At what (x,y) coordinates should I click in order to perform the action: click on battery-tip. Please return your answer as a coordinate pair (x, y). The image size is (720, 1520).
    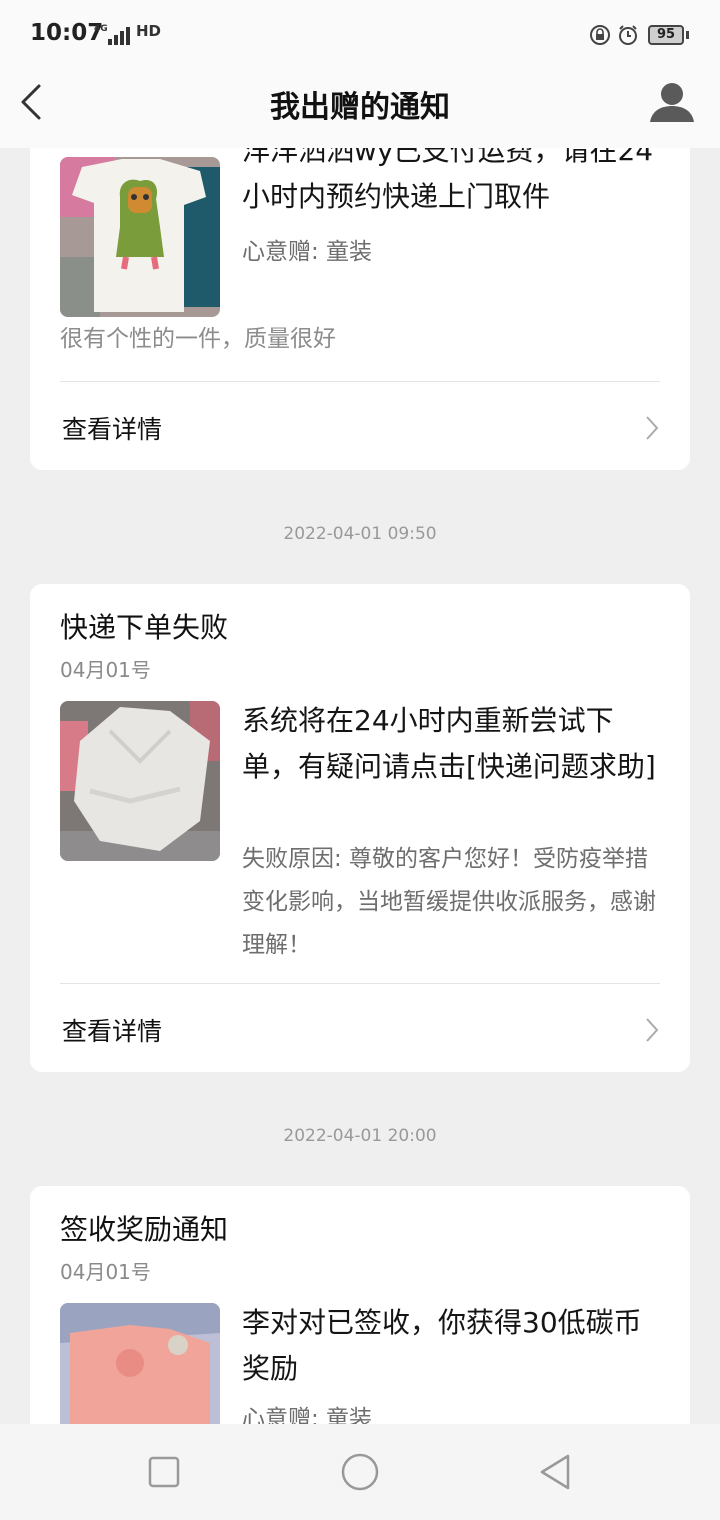
    Looking at the image, I should click on (687, 35).